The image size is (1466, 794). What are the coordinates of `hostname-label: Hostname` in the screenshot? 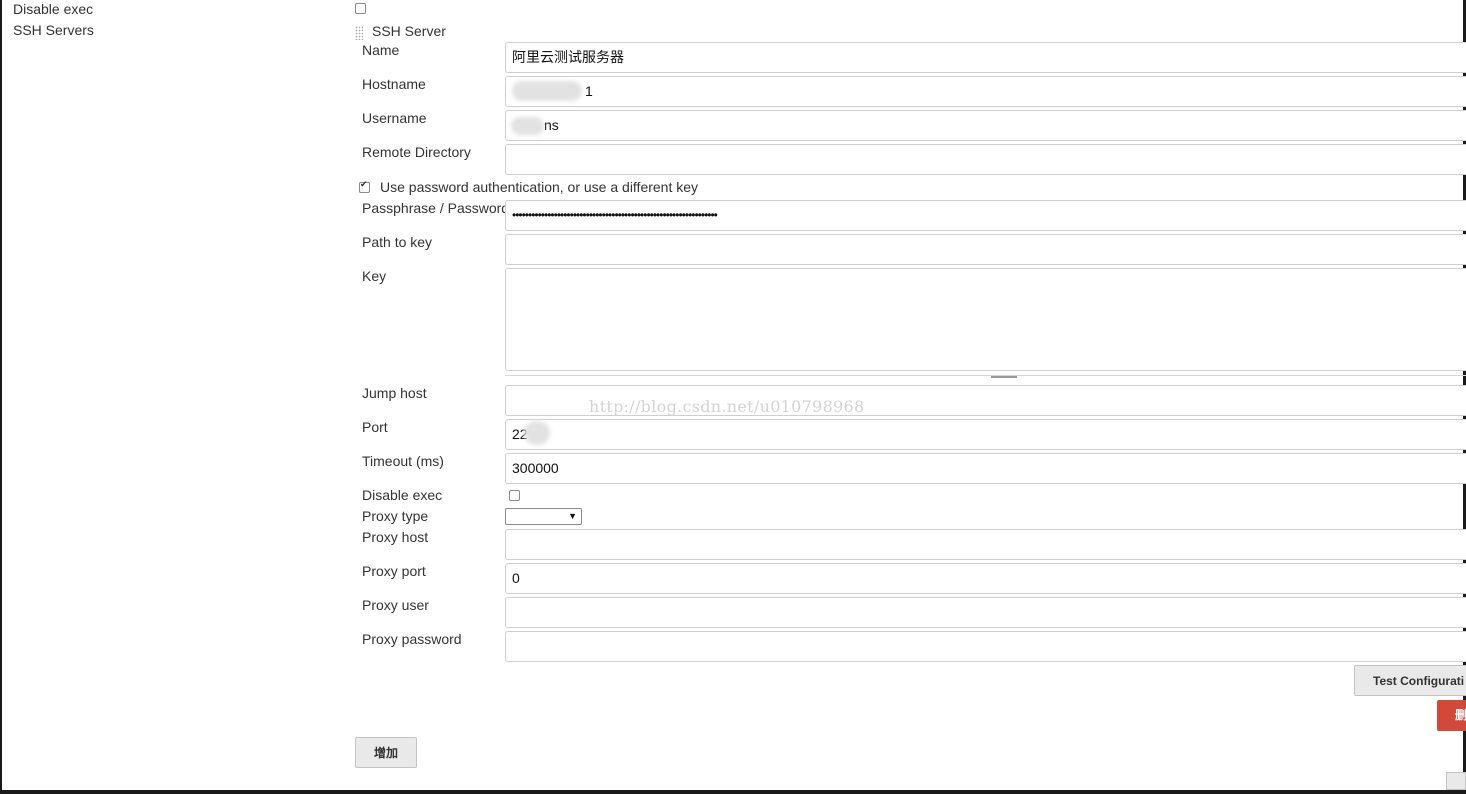 It's located at (394, 84).